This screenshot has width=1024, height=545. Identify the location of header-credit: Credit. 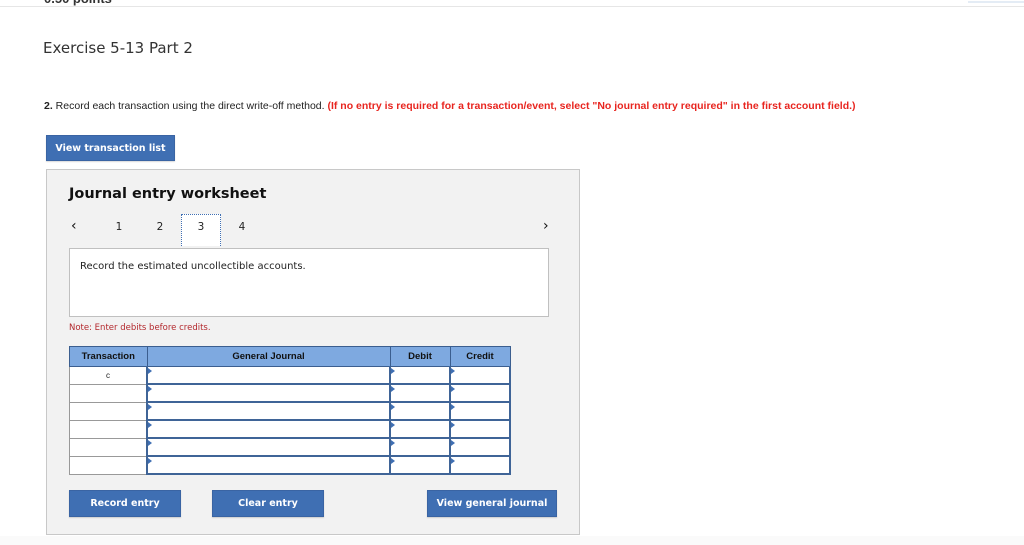
(480, 356).